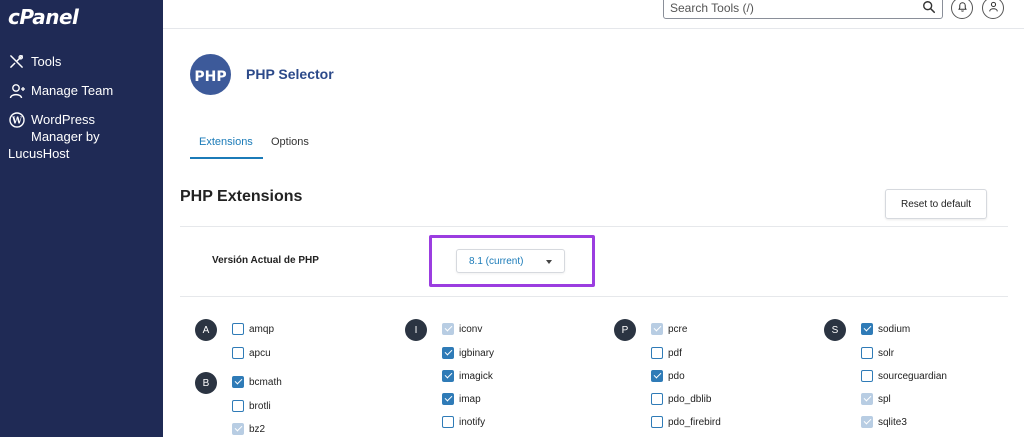 The width and height of the screenshot is (1024, 437). Describe the element at coordinates (694, 422) in the screenshot. I see `extension-label: pdo_firebird` at that location.